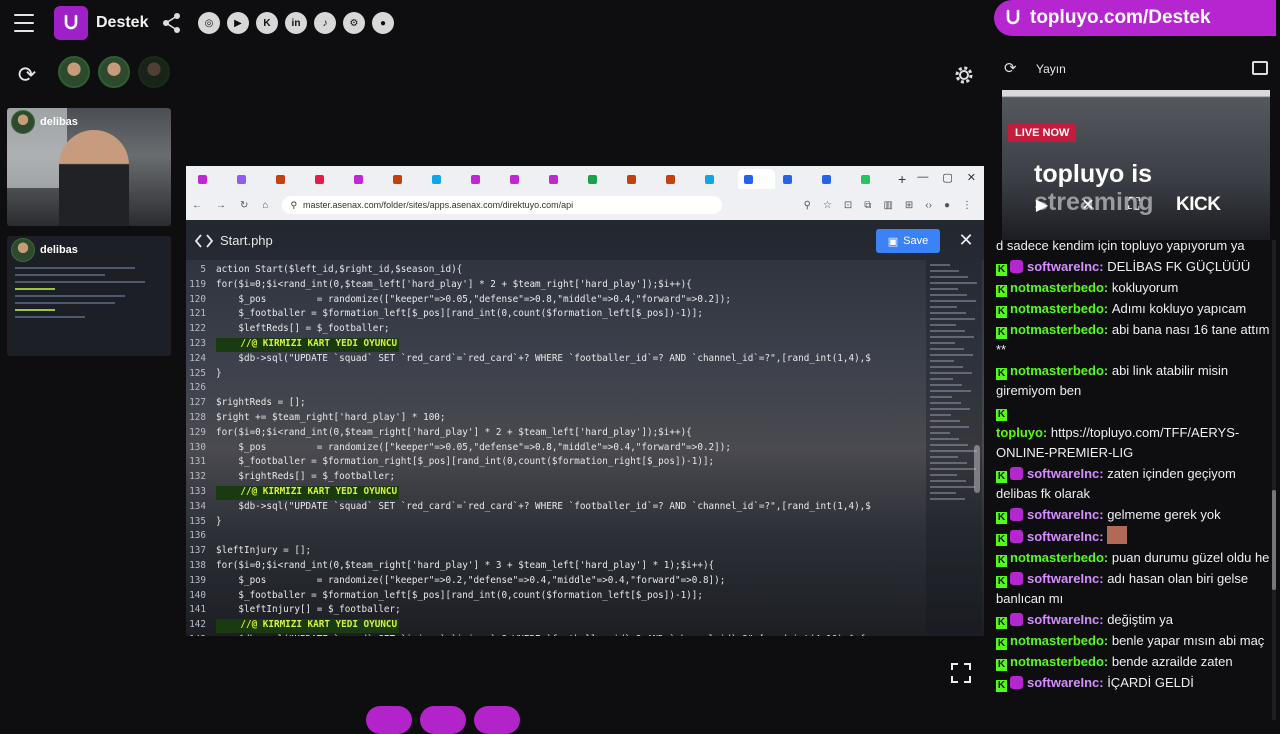  What do you see at coordinates (947, 205) in the screenshot?
I see `profile-icon: ●` at bounding box center [947, 205].